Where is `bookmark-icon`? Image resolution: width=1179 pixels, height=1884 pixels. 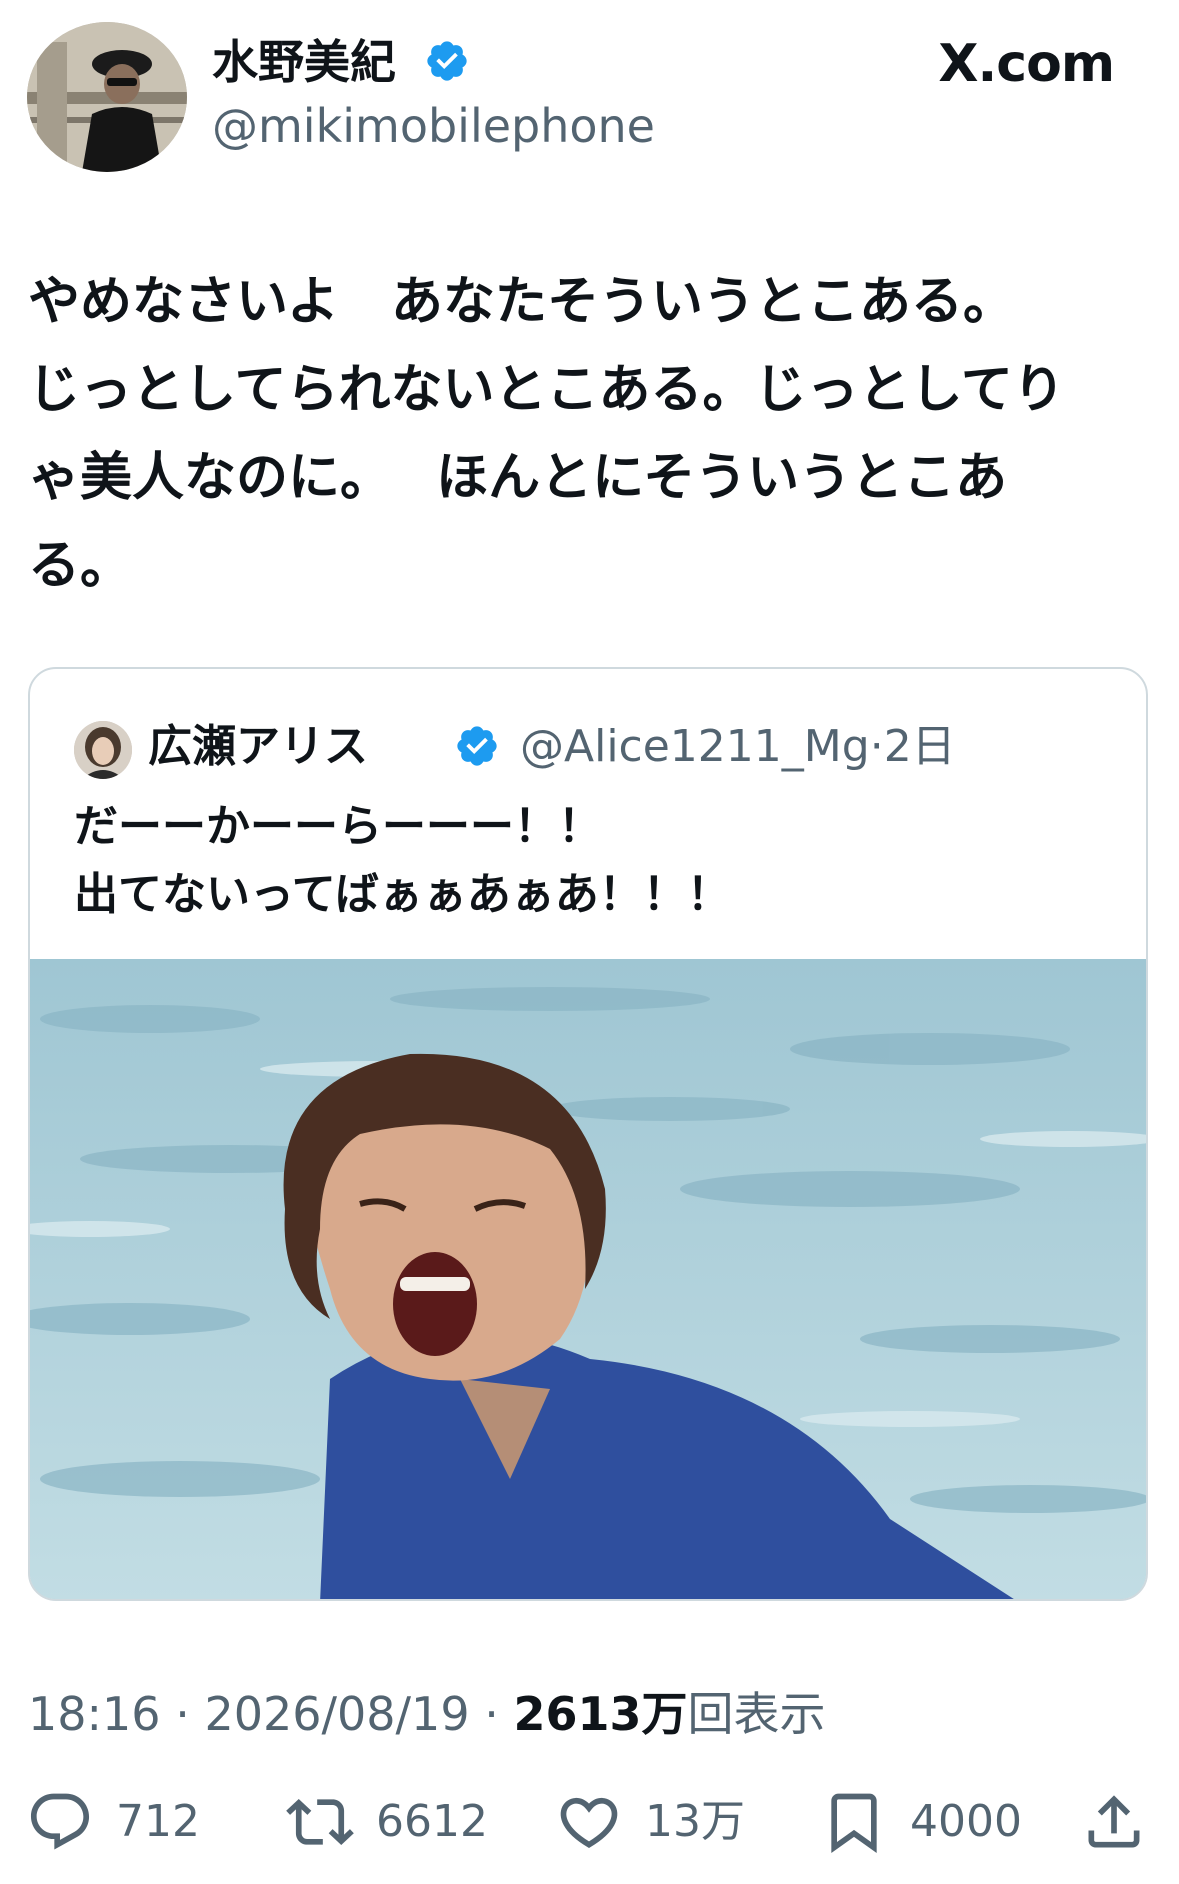
bookmark-icon is located at coordinates (854, 1823).